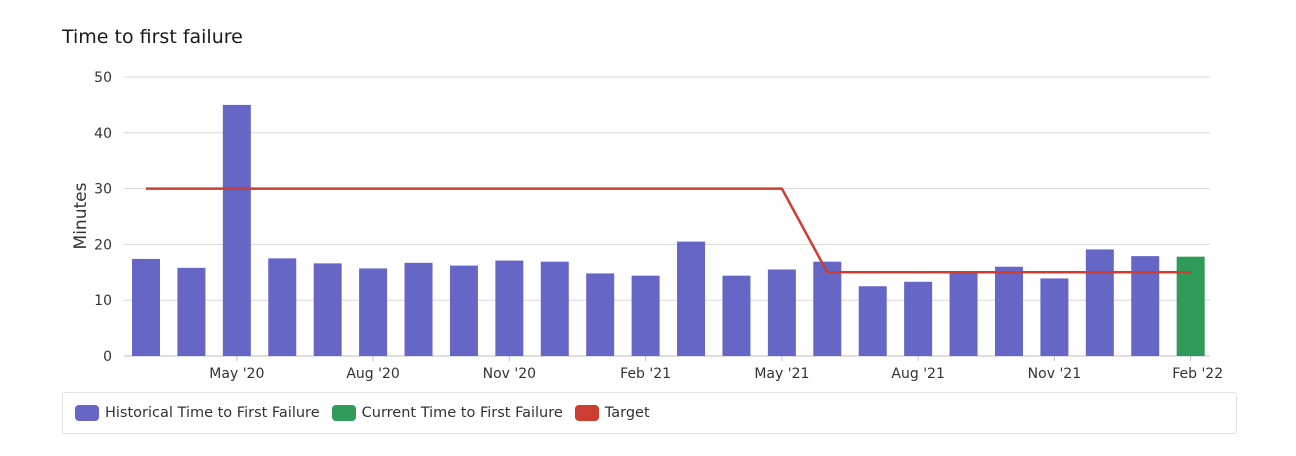  I want to click on y-axis-label: Minutes, so click(81, 215).